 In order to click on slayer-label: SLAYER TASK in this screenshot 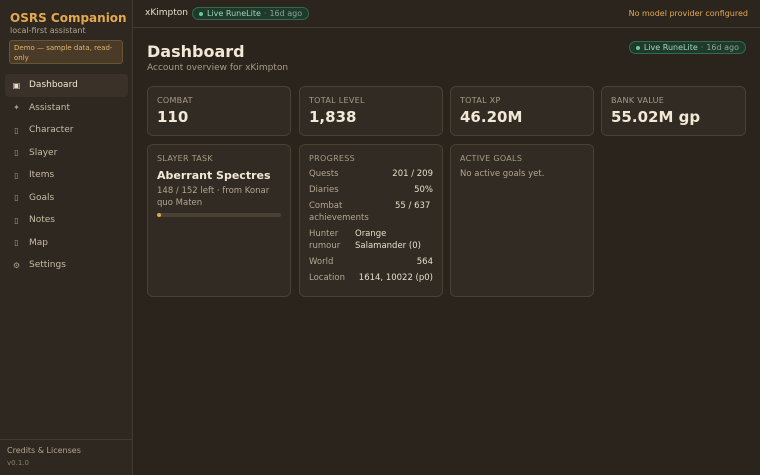, I will do `click(185, 158)`.